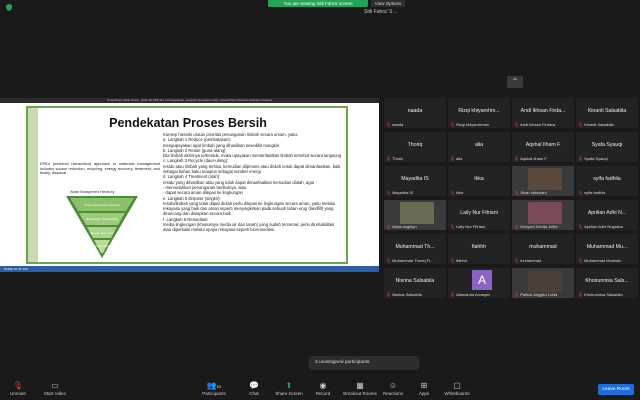  What do you see at coordinates (407, 294) in the screenshot?
I see `participant-name-text: Nisrina Salsabila` at bounding box center [407, 294].